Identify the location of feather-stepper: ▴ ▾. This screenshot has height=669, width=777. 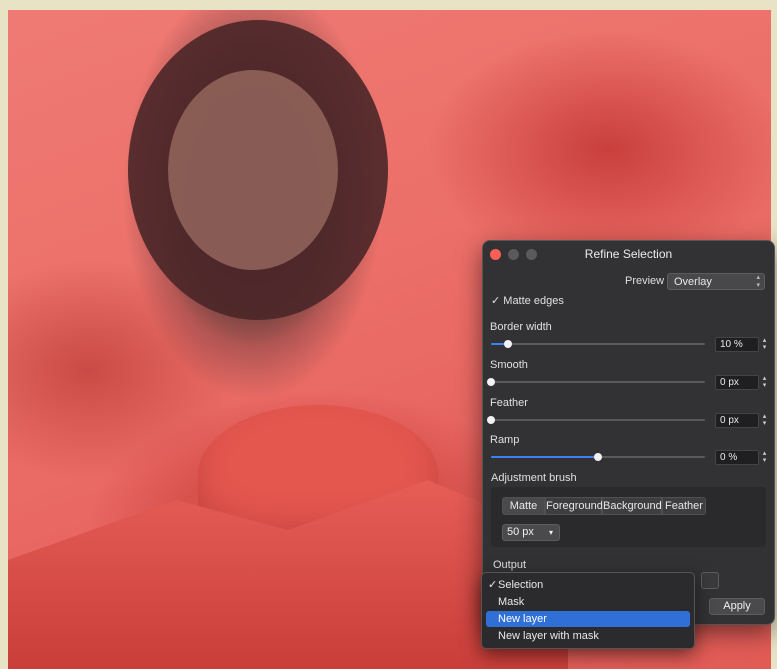
(764, 420).